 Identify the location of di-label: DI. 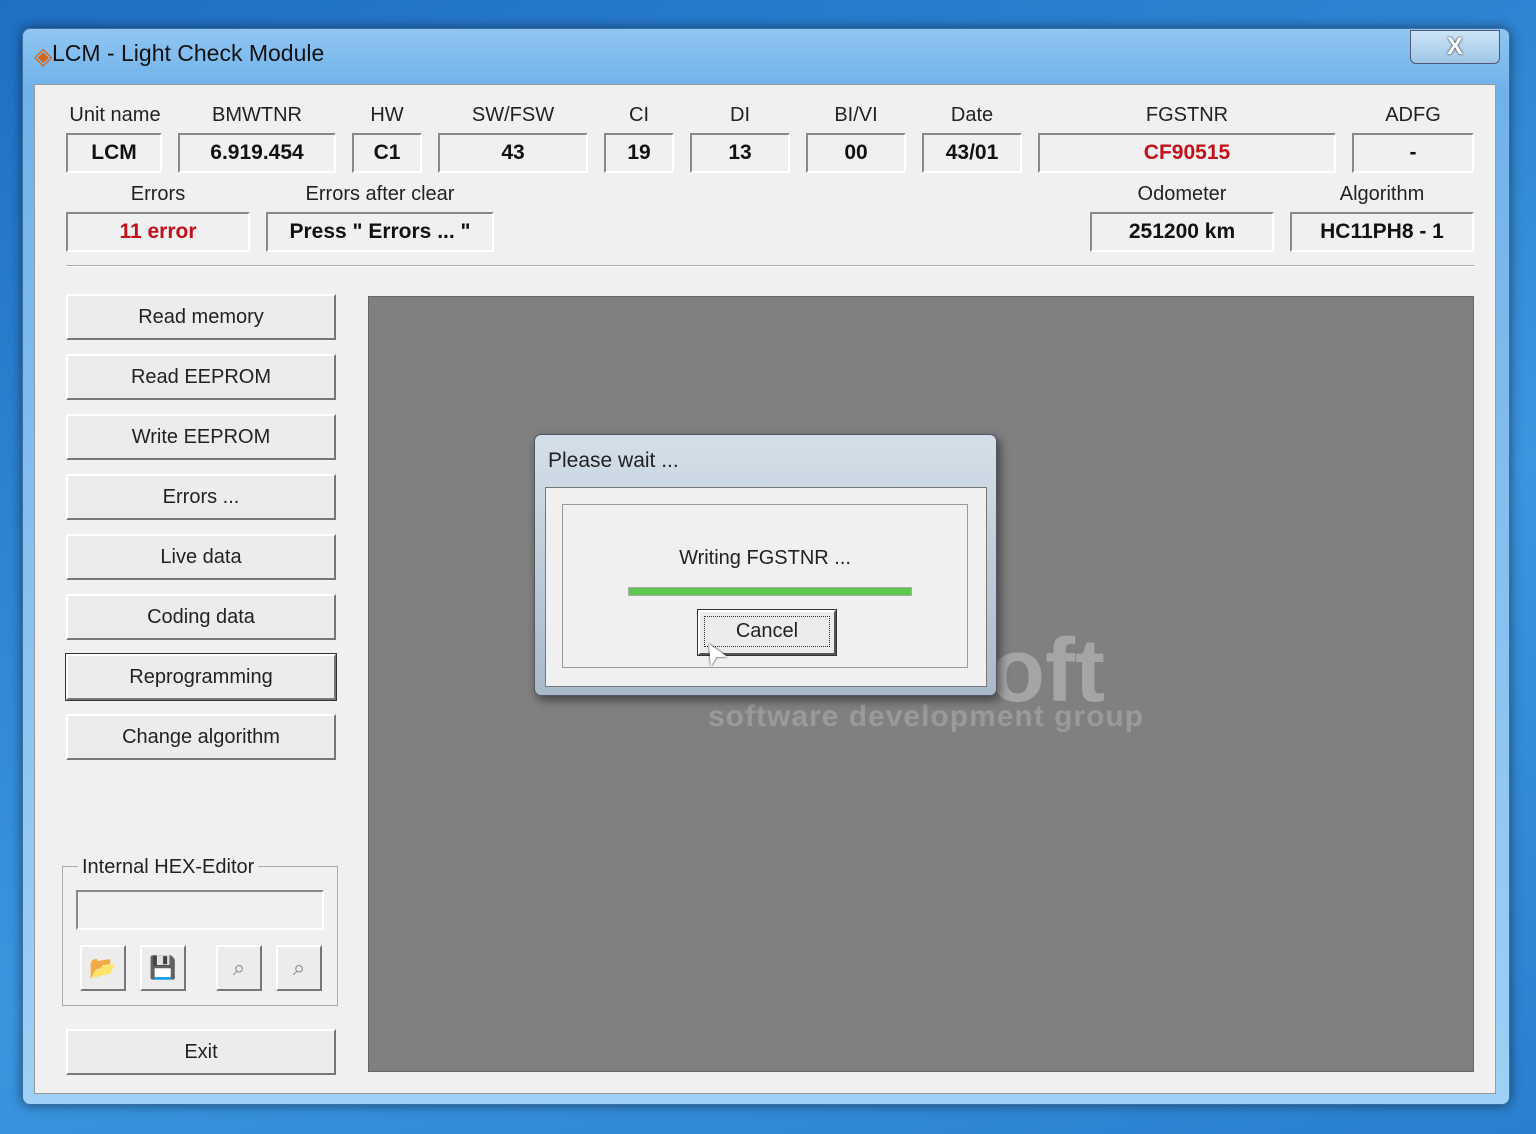
(740, 115).